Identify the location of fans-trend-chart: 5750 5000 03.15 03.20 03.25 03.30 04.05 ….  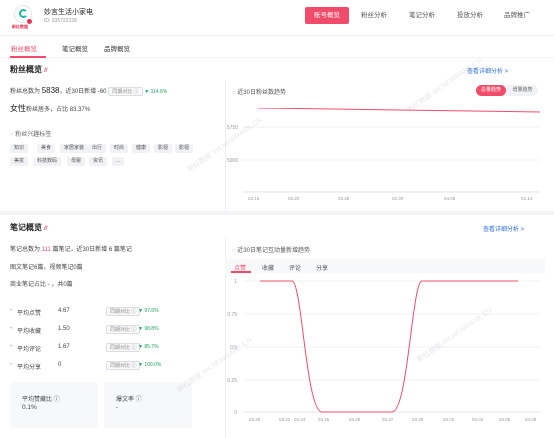
(384, 154).